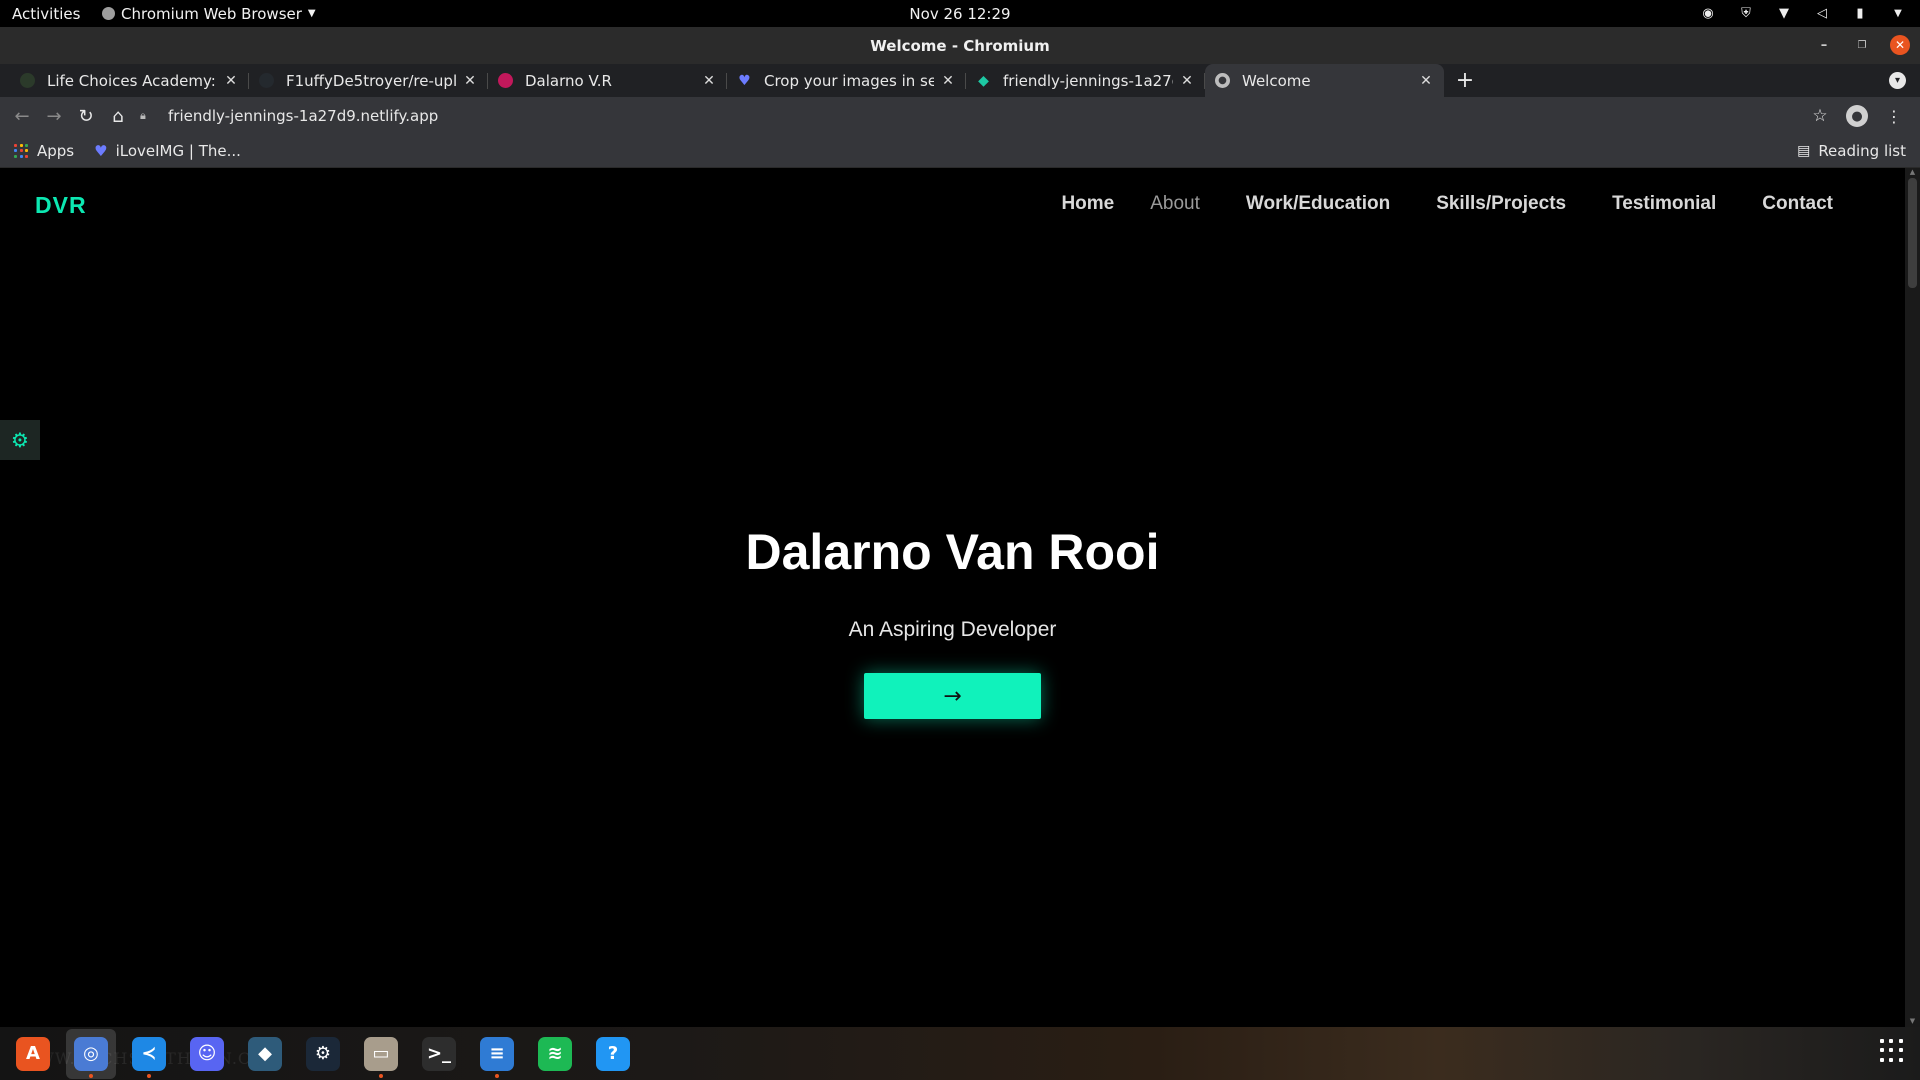 The image size is (1920, 1080). I want to click on hero-subtitle: An Aspiring Developer, so click(952, 629).